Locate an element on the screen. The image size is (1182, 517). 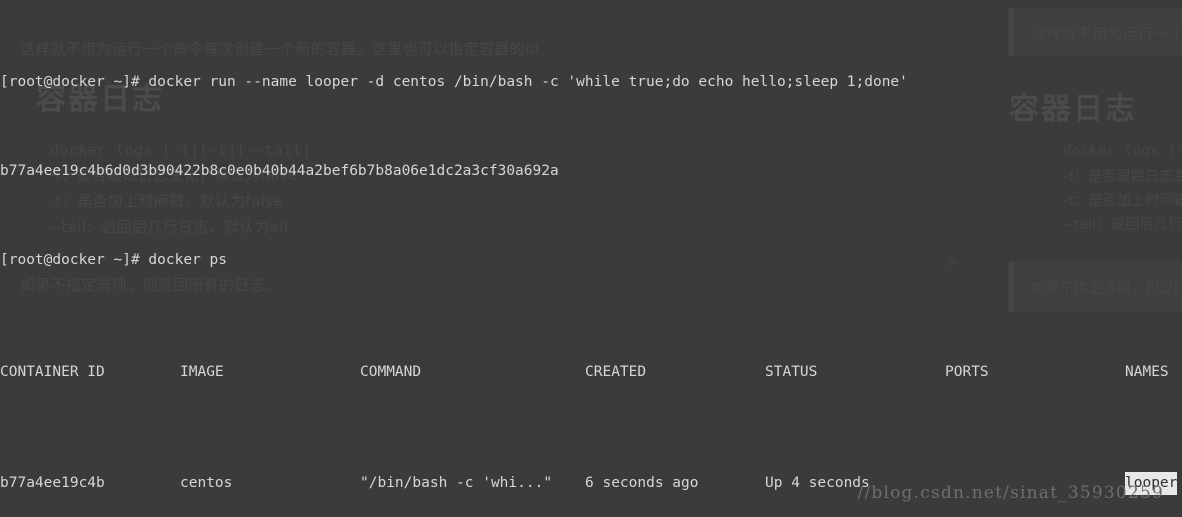
column-header-command: COMMAND is located at coordinates (391, 371).